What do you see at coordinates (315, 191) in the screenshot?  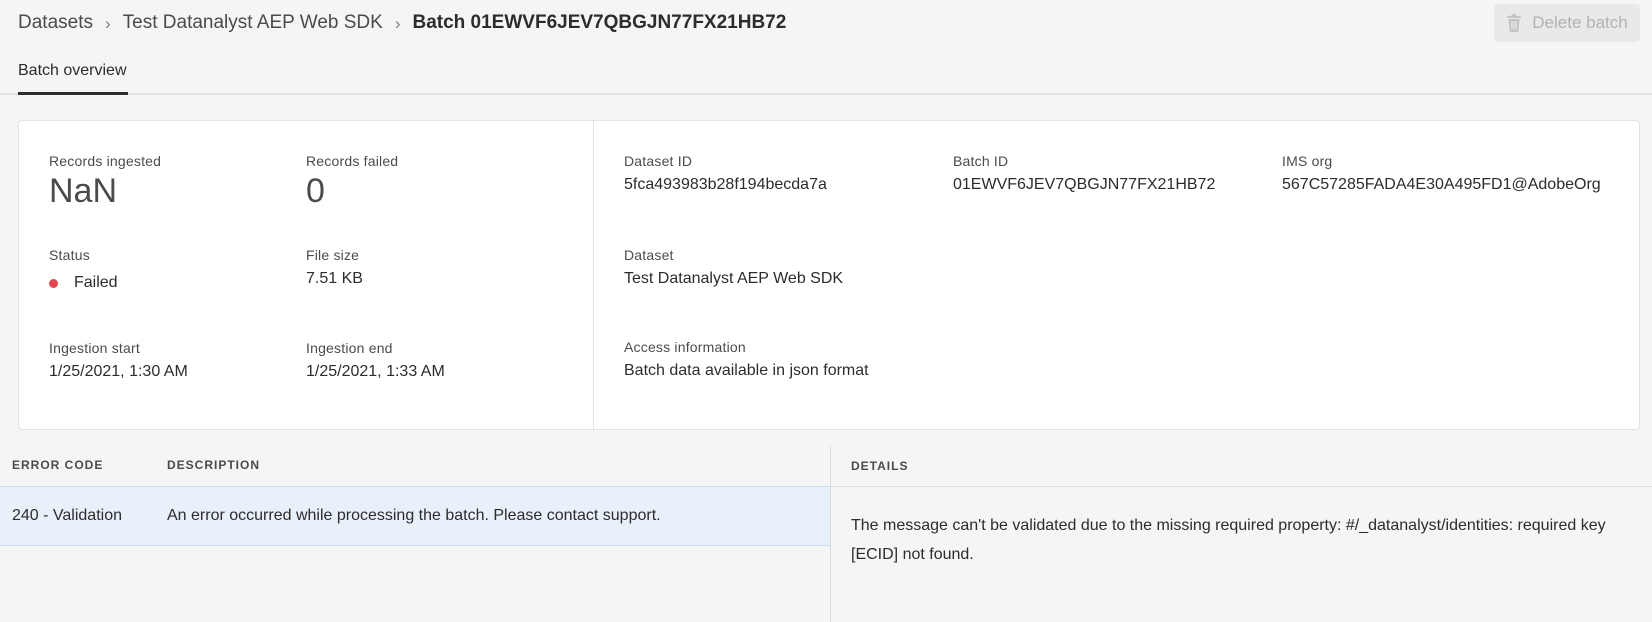 I see `records-failed-value: 0` at bounding box center [315, 191].